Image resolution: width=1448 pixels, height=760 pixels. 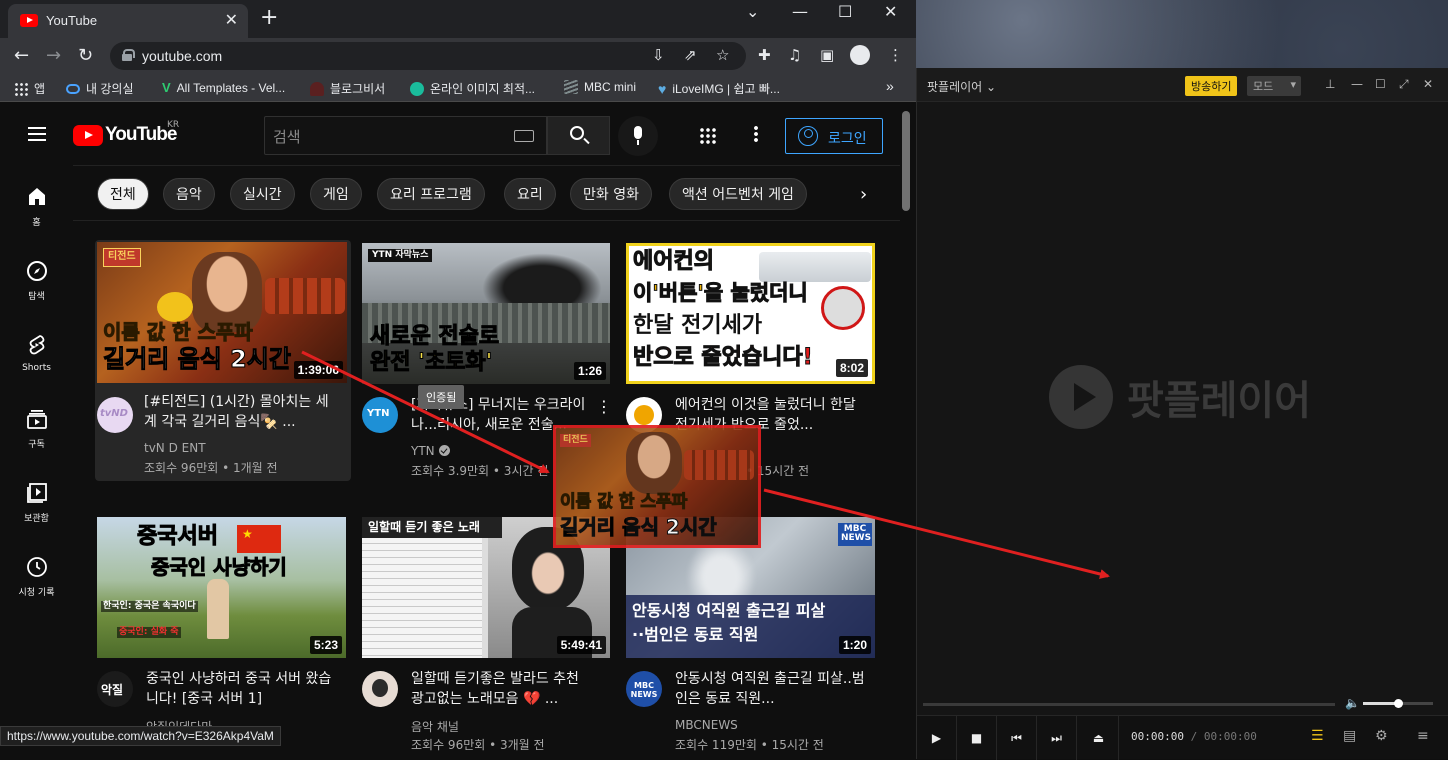 What do you see at coordinates (241, 689) in the screenshot?
I see `video-title: 중국인 사냥하러 중국 서버 왔습니다! [중국 서버 1]` at bounding box center [241, 689].